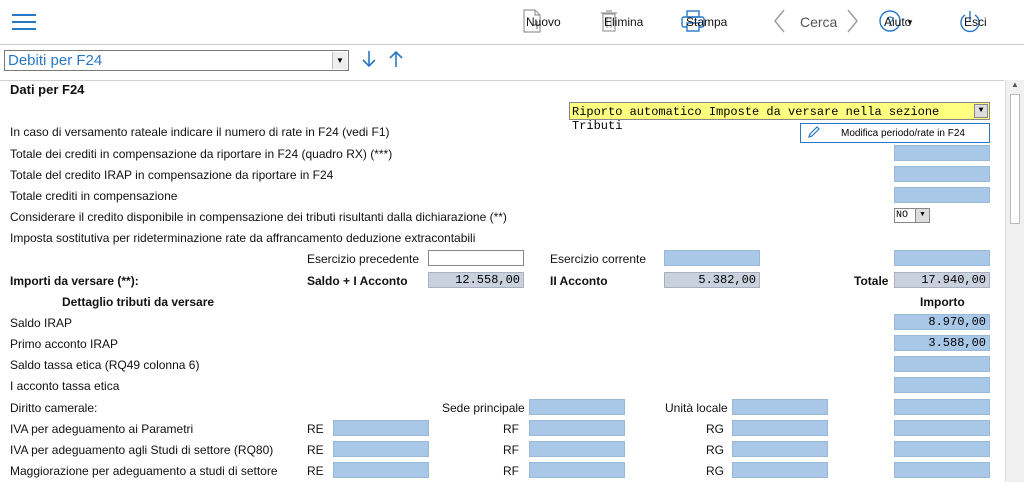 The height and width of the screenshot is (483, 1024). Describe the element at coordinates (543, 22) in the screenshot. I see `new-label: Nuovo` at that location.